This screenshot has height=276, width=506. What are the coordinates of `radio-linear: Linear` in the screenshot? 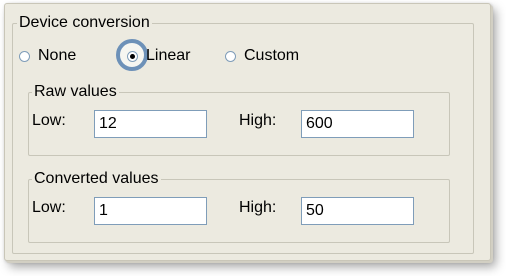 It's located at (158, 56).